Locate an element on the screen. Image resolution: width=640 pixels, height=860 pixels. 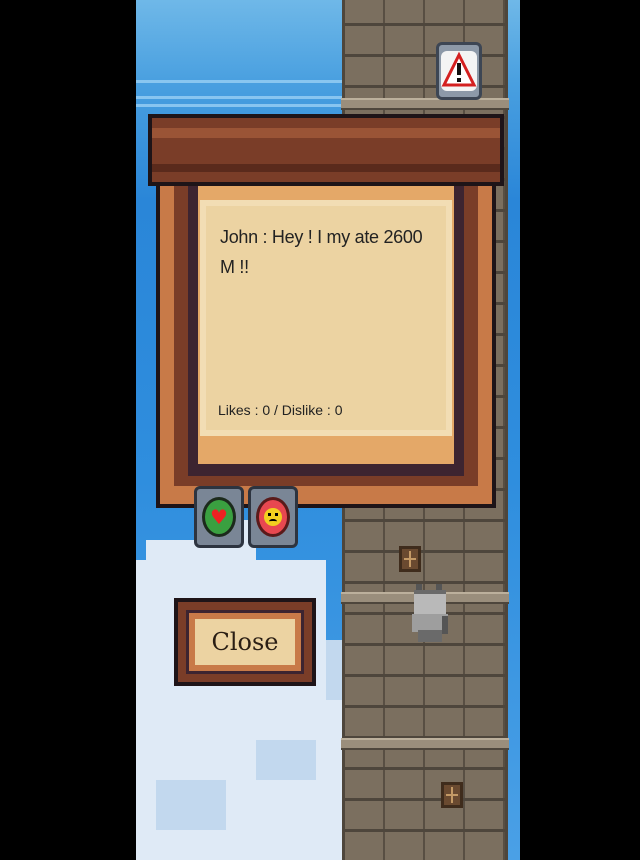
close-button: Close is located at coordinates (245, 642).